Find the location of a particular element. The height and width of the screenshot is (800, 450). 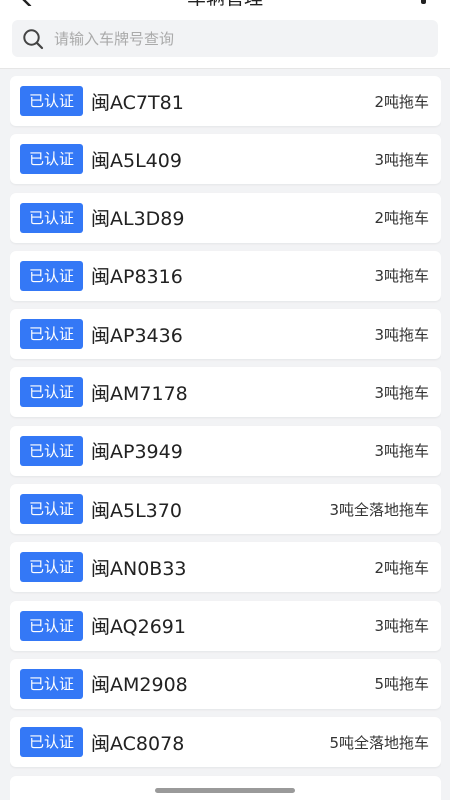

plate-number: 闽AM2908 is located at coordinates (139, 685).